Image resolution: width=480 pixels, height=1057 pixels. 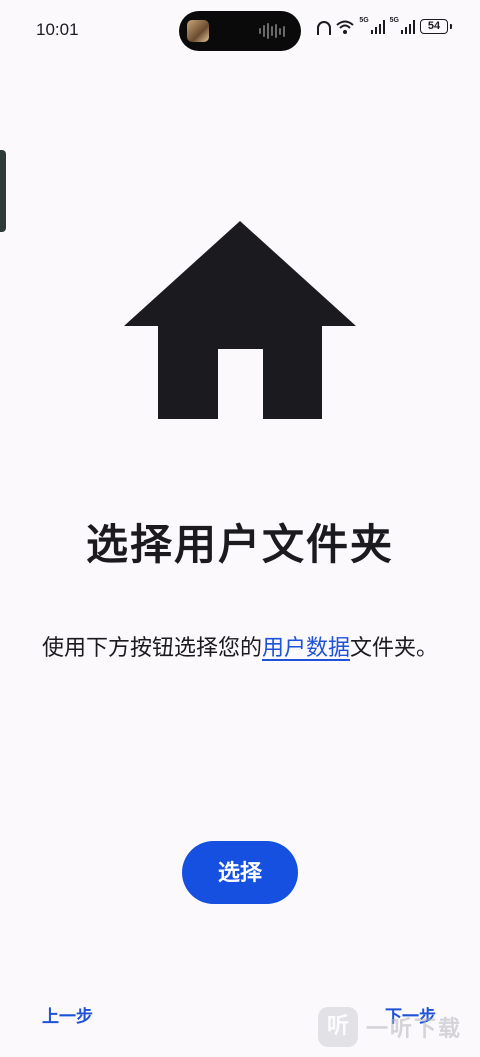 I want to click on status-time: 10:01, so click(x=57, y=29).